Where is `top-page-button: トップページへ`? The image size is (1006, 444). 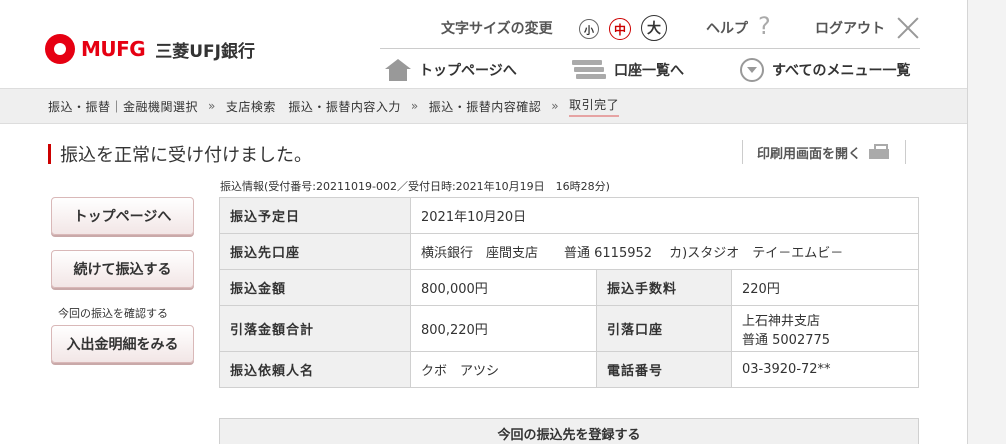 top-page-button: トップページへ is located at coordinates (122, 216).